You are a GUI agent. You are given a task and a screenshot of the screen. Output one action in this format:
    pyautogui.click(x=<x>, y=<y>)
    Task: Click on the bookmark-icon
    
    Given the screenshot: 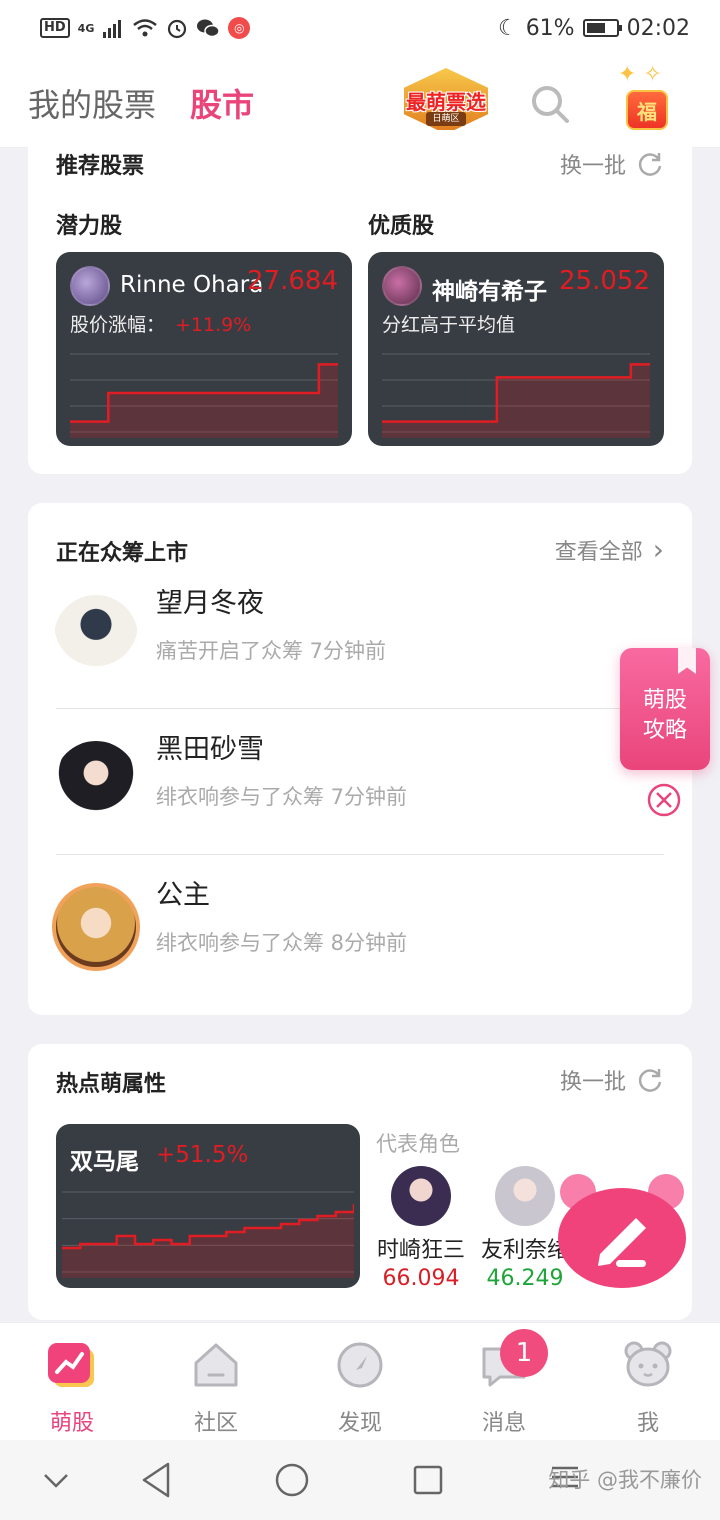 What is the action you would take?
    pyautogui.click(x=687, y=661)
    